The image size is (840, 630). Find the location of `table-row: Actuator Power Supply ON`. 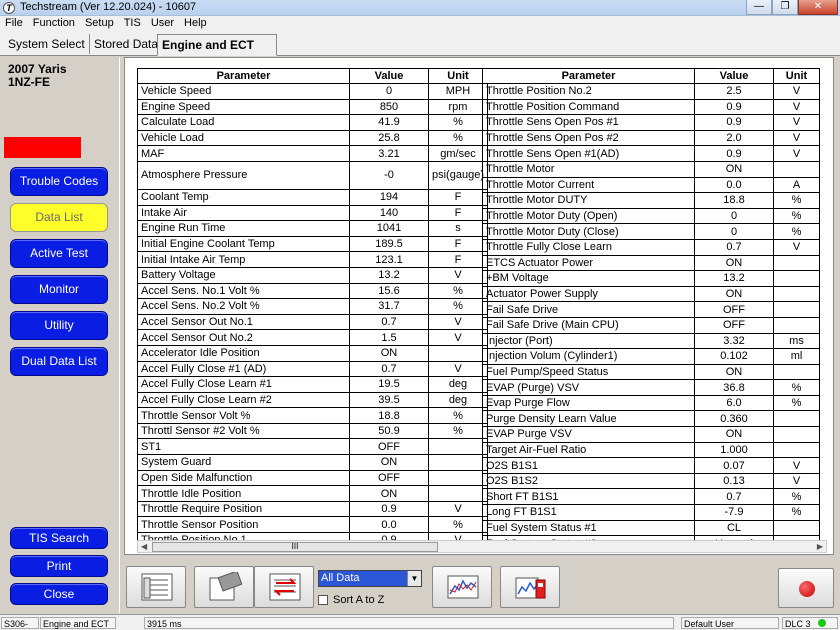

table-row: Actuator Power Supply ON is located at coordinates (651, 294).